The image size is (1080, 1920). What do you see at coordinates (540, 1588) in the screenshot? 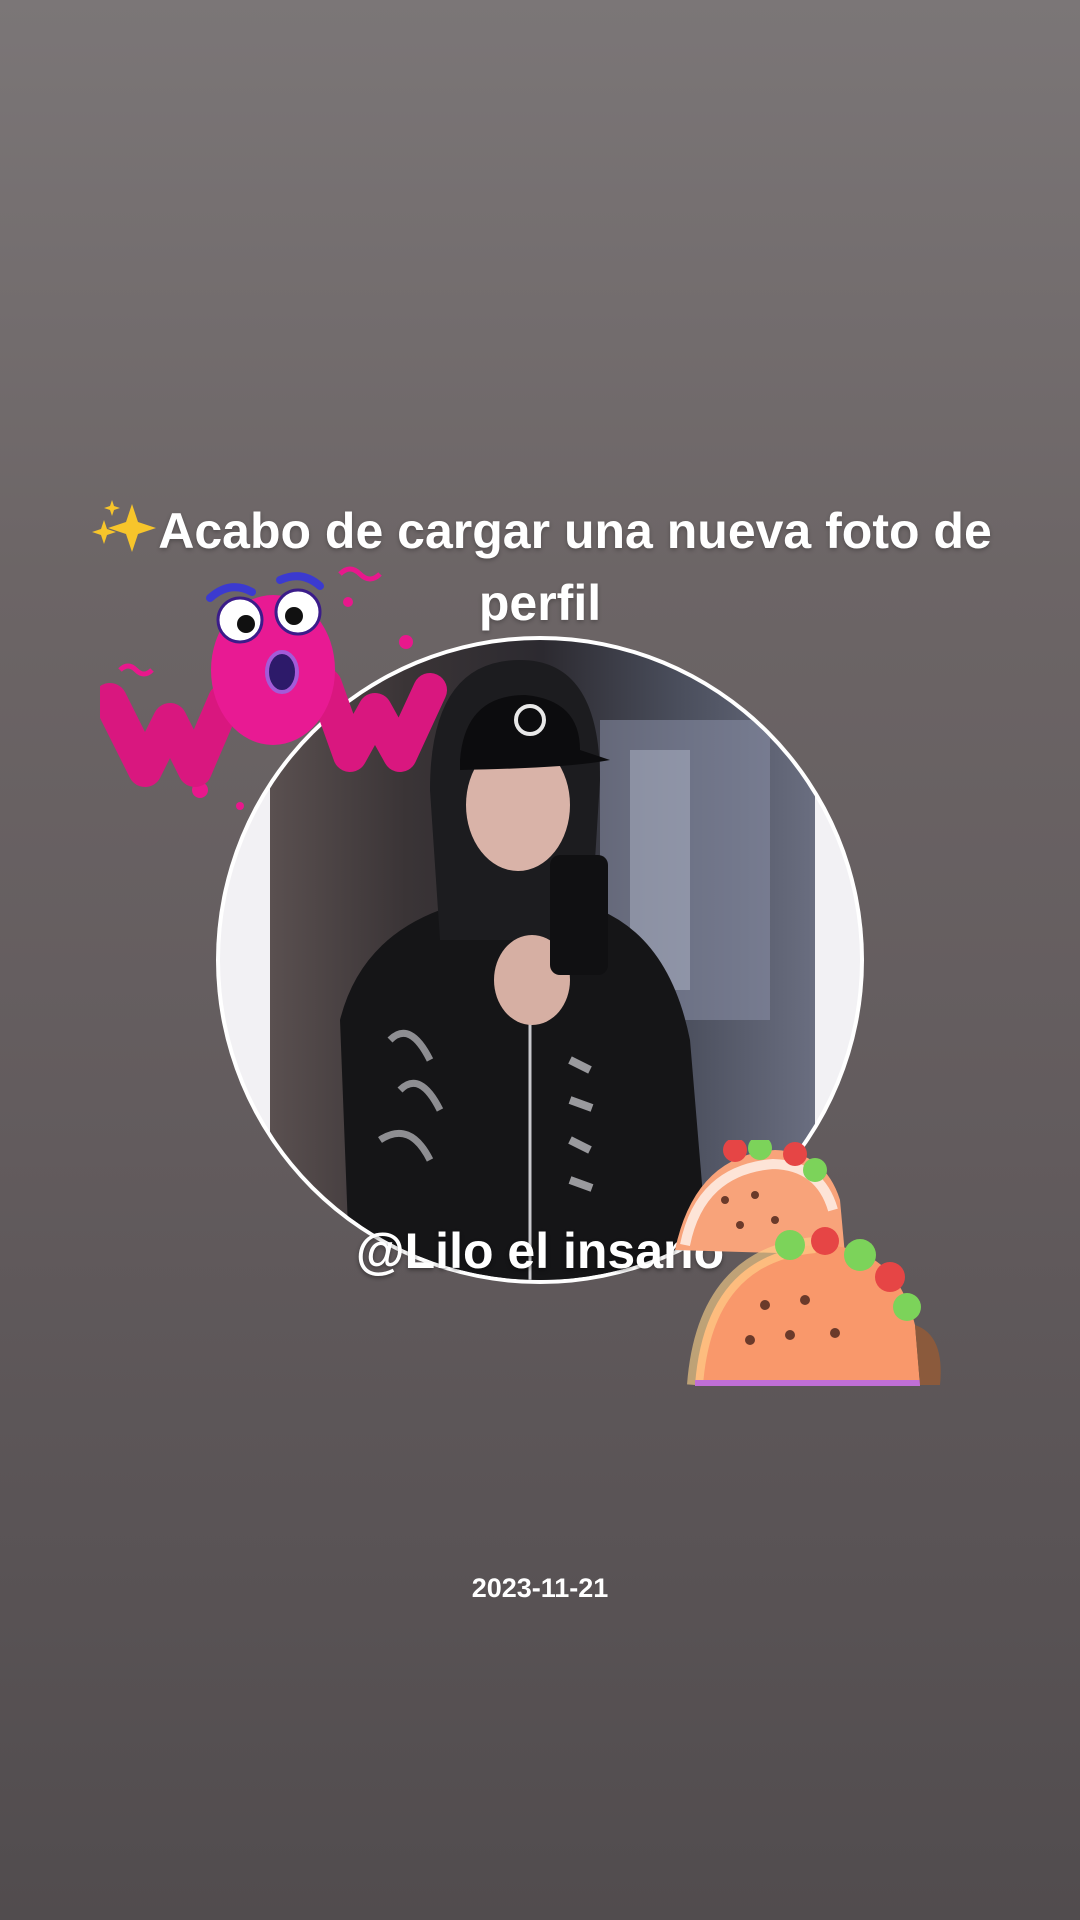
I see `story-date: 2023-11-21` at bounding box center [540, 1588].